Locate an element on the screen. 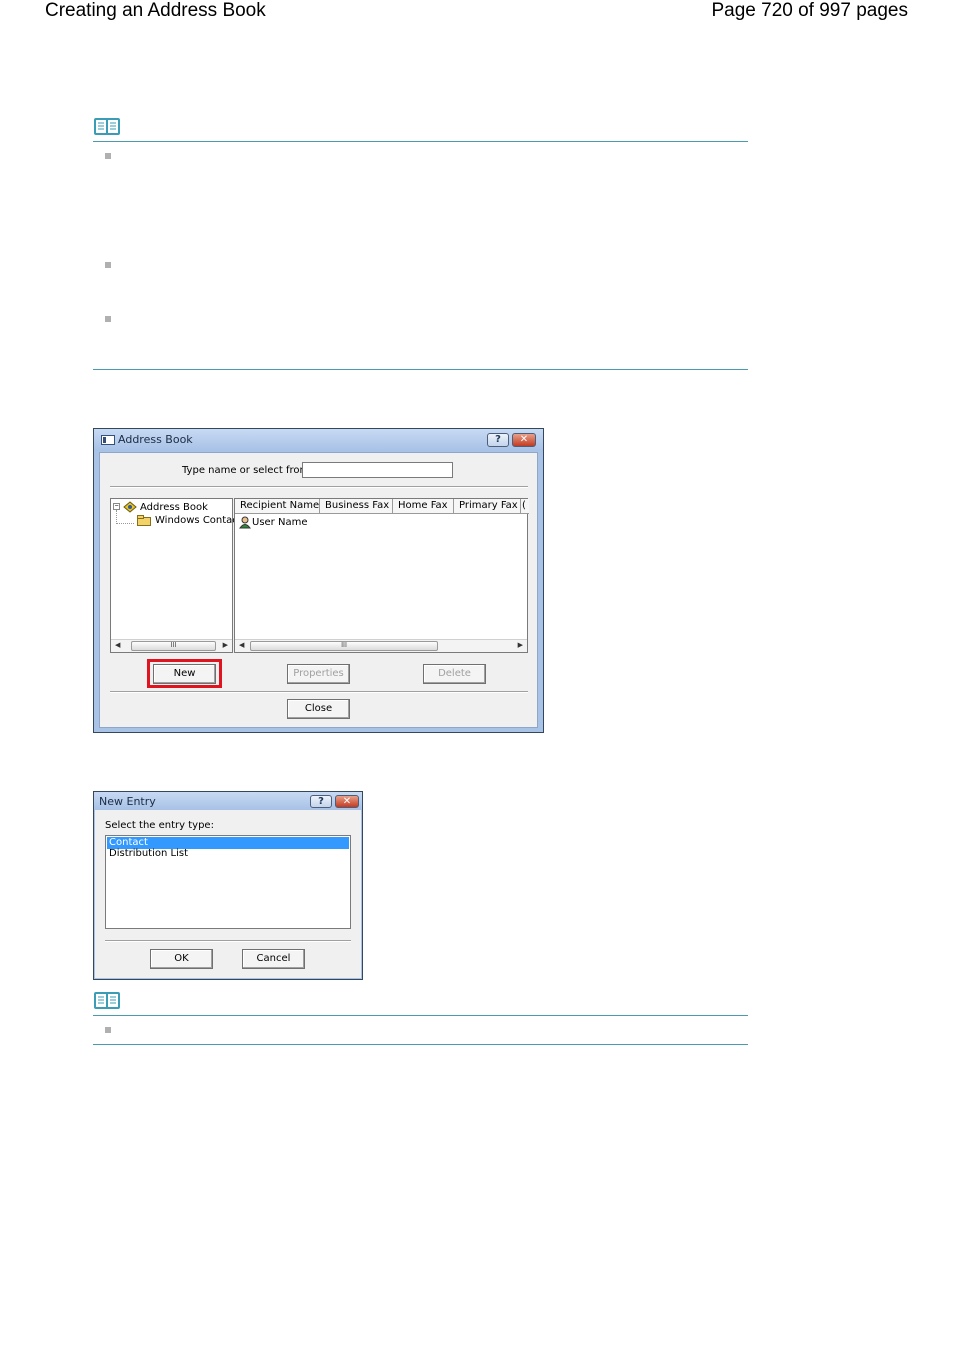 This screenshot has height=1350, width=954. cancel-button: Cancel is located at coordinates (273, 959).